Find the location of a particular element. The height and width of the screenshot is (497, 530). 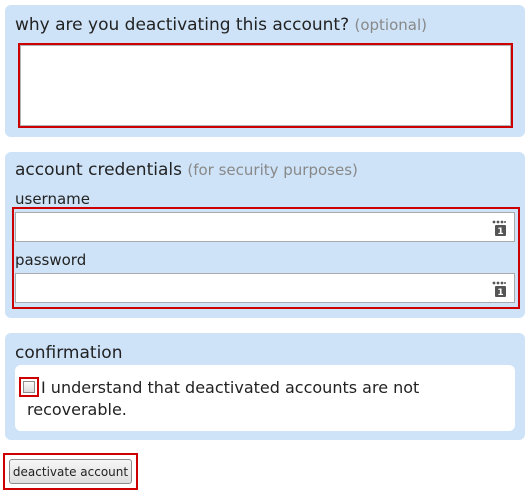

confirm-checkbox is located at coordinates (29, 387).